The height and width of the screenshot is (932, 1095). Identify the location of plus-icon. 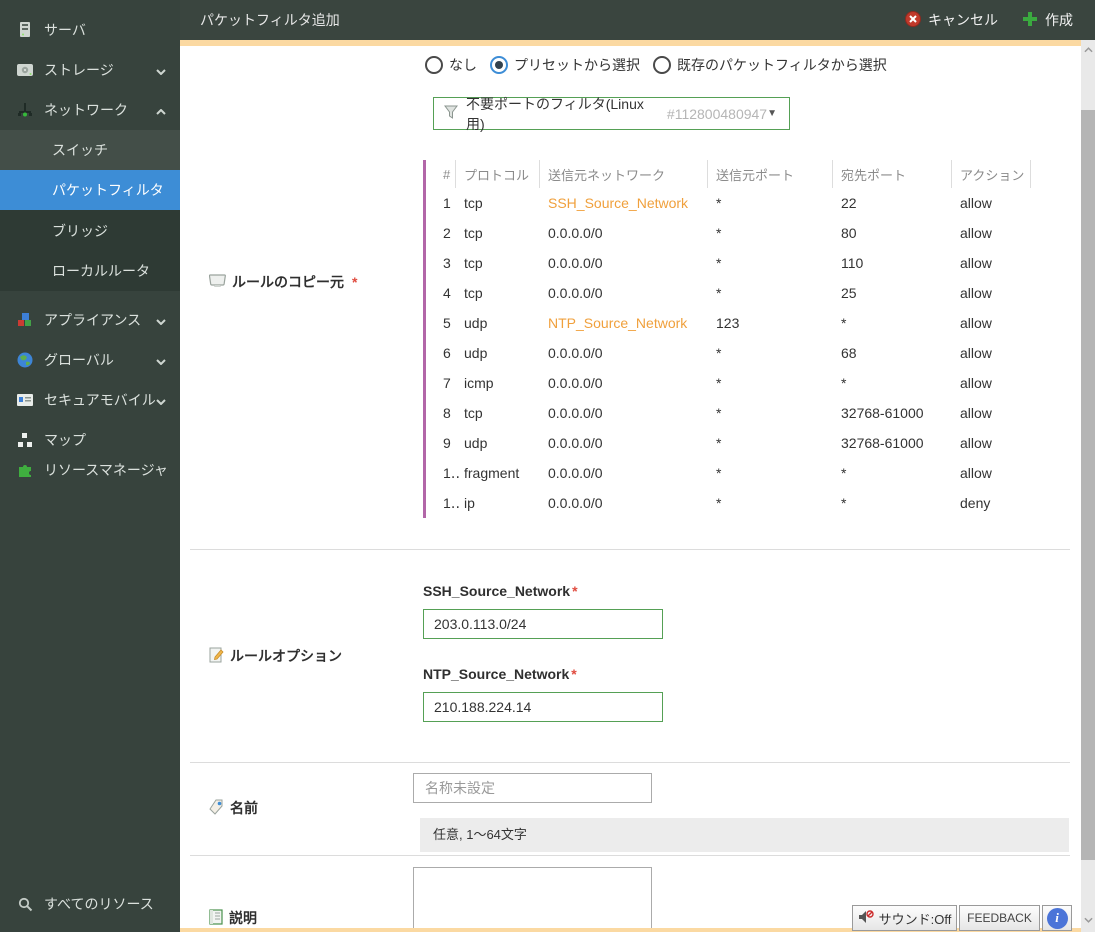
(1030, 20).